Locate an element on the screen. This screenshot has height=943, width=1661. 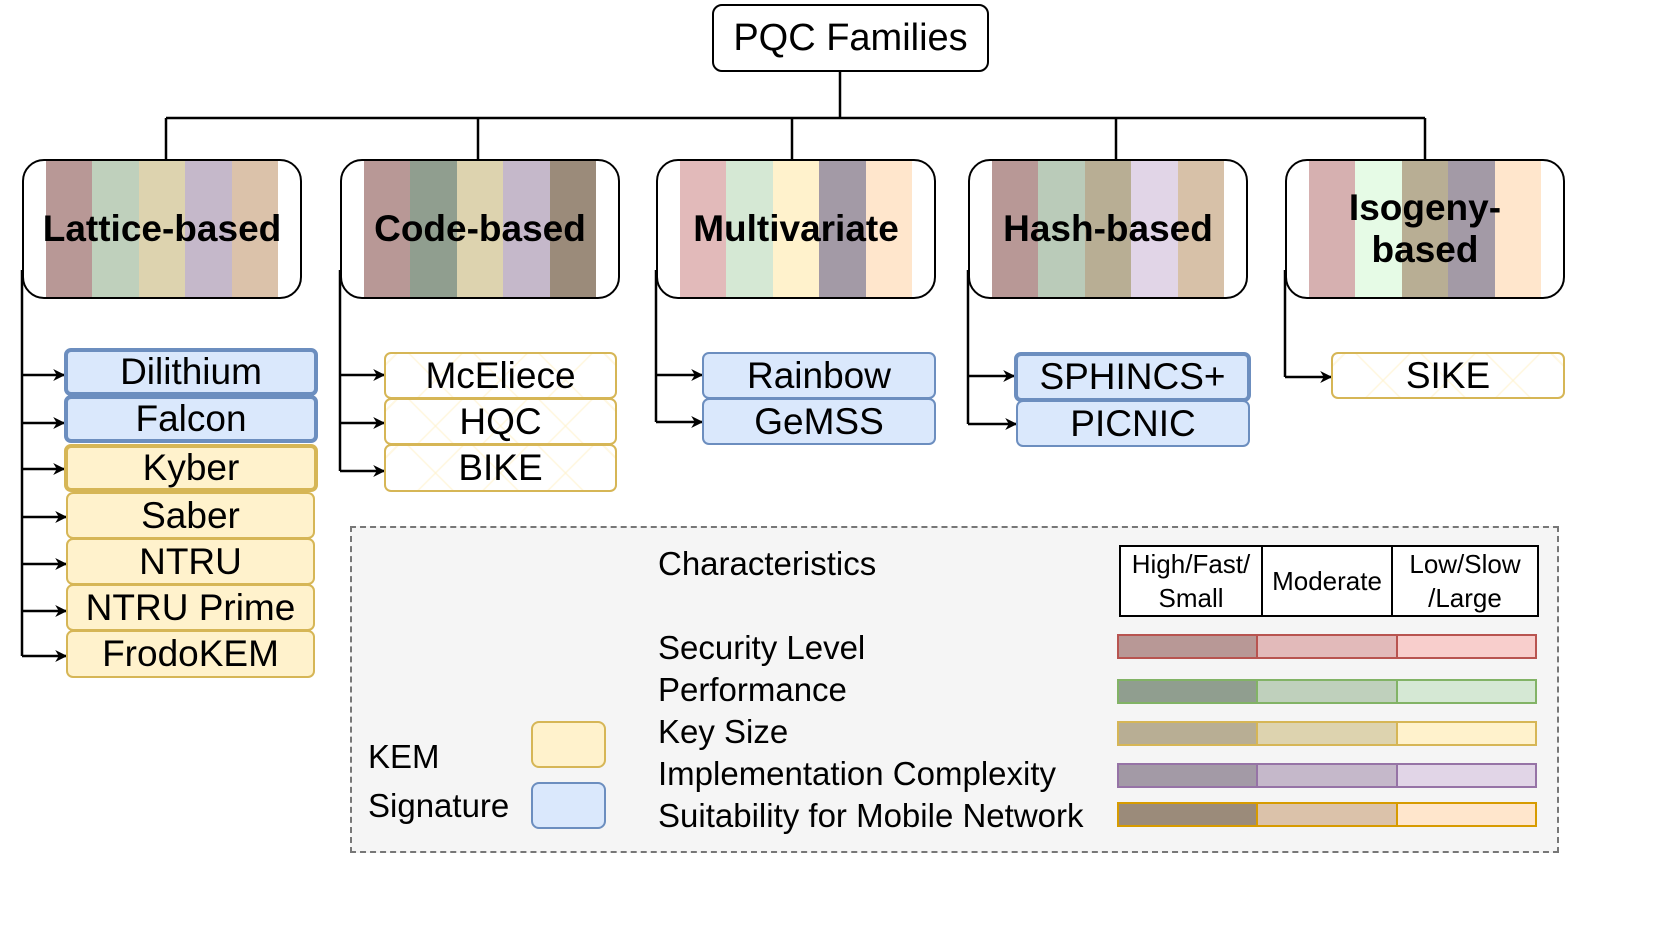
color-bar-security is located at coordinates (1327, 646).